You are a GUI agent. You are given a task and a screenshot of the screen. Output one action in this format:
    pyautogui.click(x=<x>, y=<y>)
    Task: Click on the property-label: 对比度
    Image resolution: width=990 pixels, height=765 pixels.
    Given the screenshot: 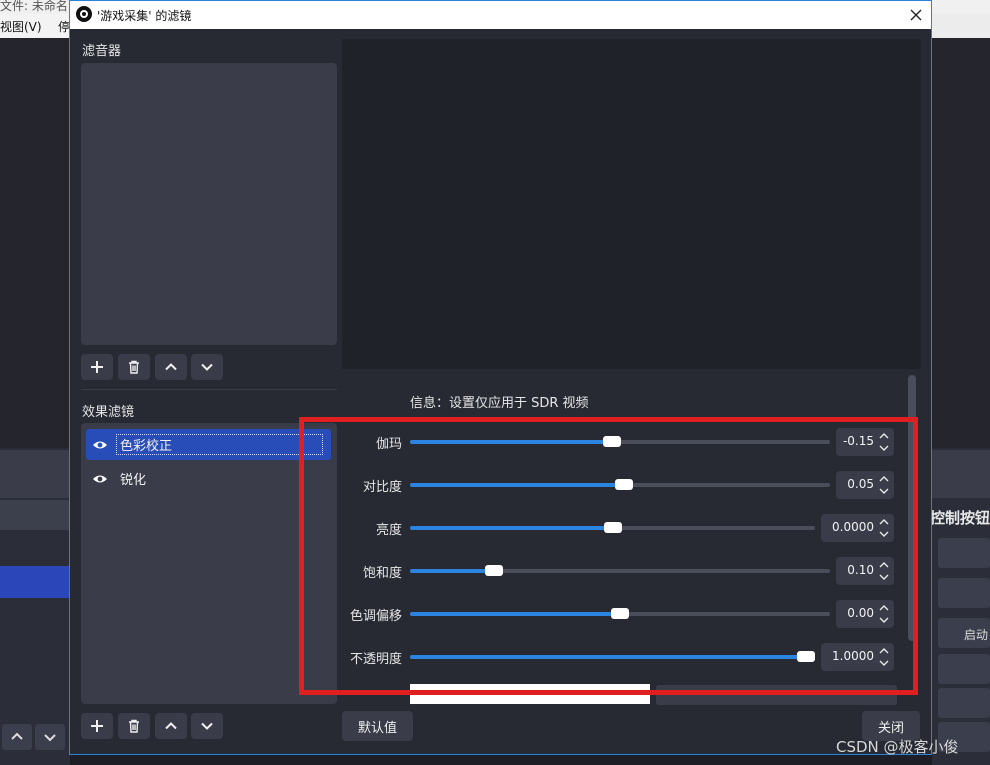 What is the action you would take?
    pyautogui.click(x=382, y=487)
    